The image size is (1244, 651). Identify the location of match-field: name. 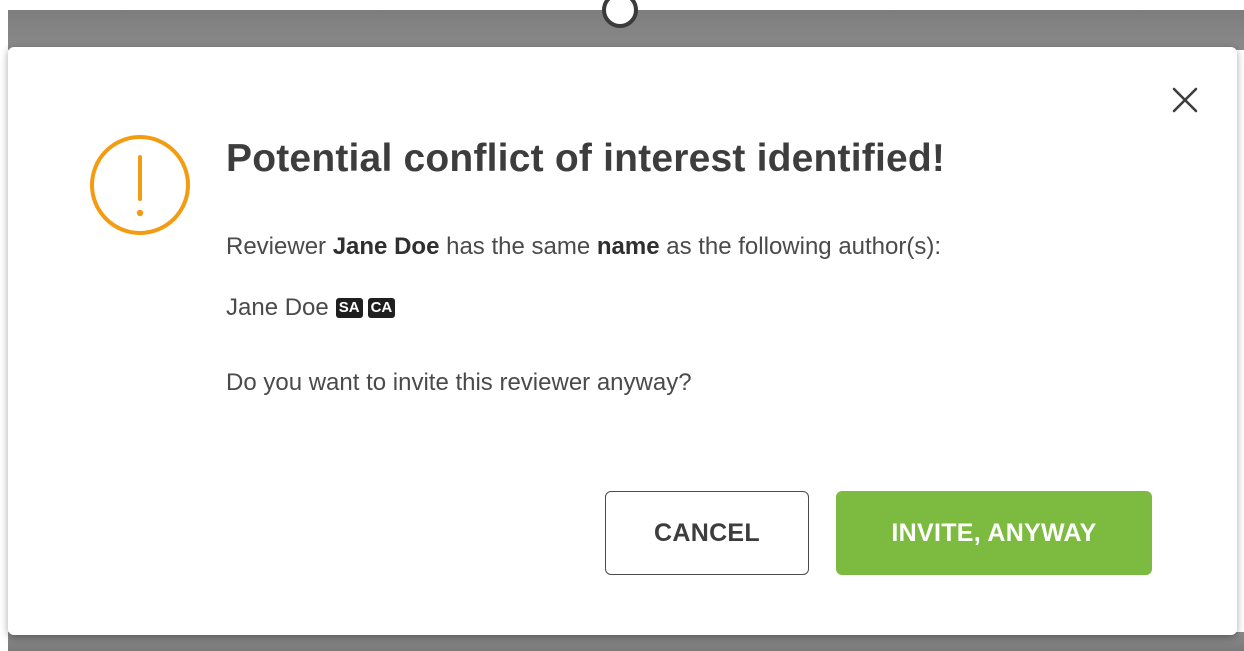
(628, 246).